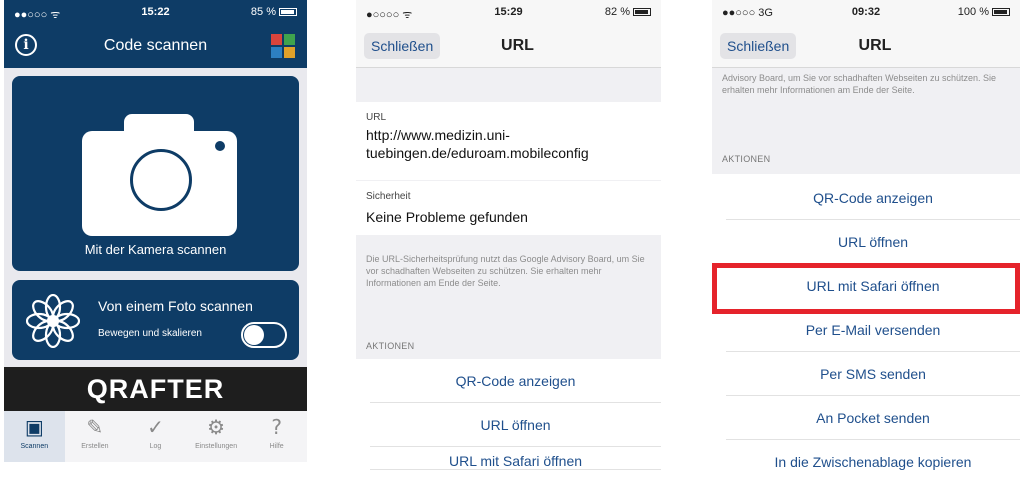 The height and width of the screenshot is (479, 1020). I want to click on brand-banner: QRAFTER, so click(155, 389).